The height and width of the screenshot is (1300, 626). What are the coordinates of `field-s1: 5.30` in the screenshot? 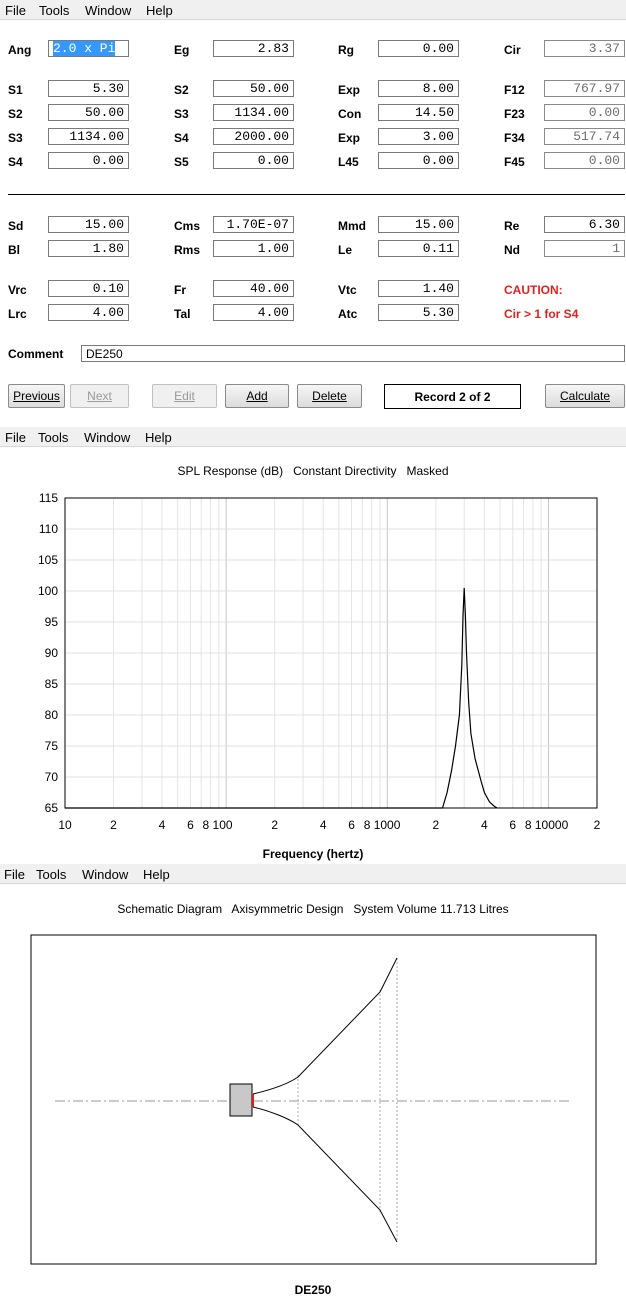 It's located at (88, 88).